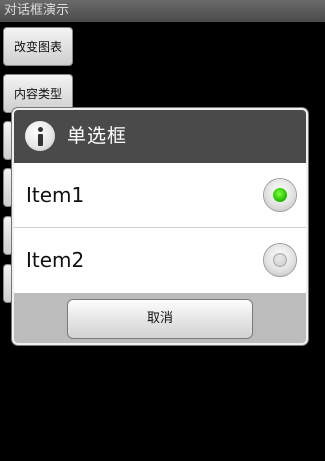  I want to click on app-title-bar: 对话框演示, so click(162, 11).